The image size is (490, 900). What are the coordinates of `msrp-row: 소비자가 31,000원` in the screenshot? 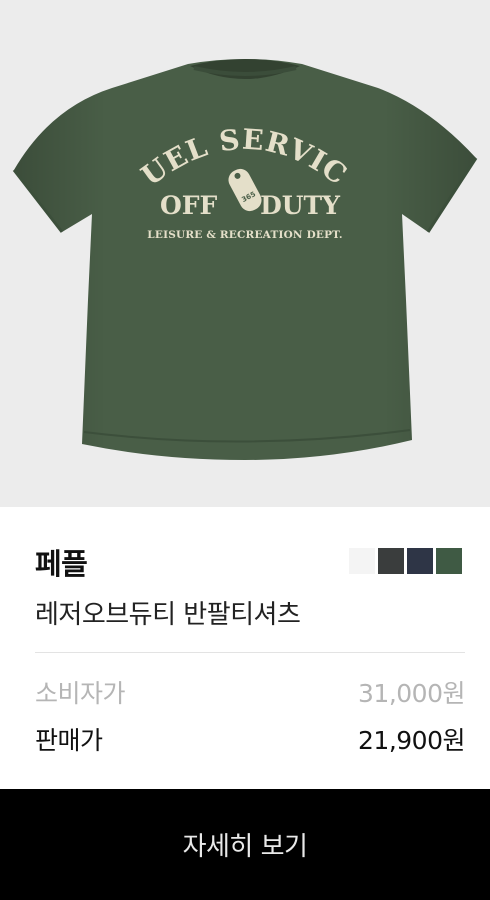 It's located at (250, 692).